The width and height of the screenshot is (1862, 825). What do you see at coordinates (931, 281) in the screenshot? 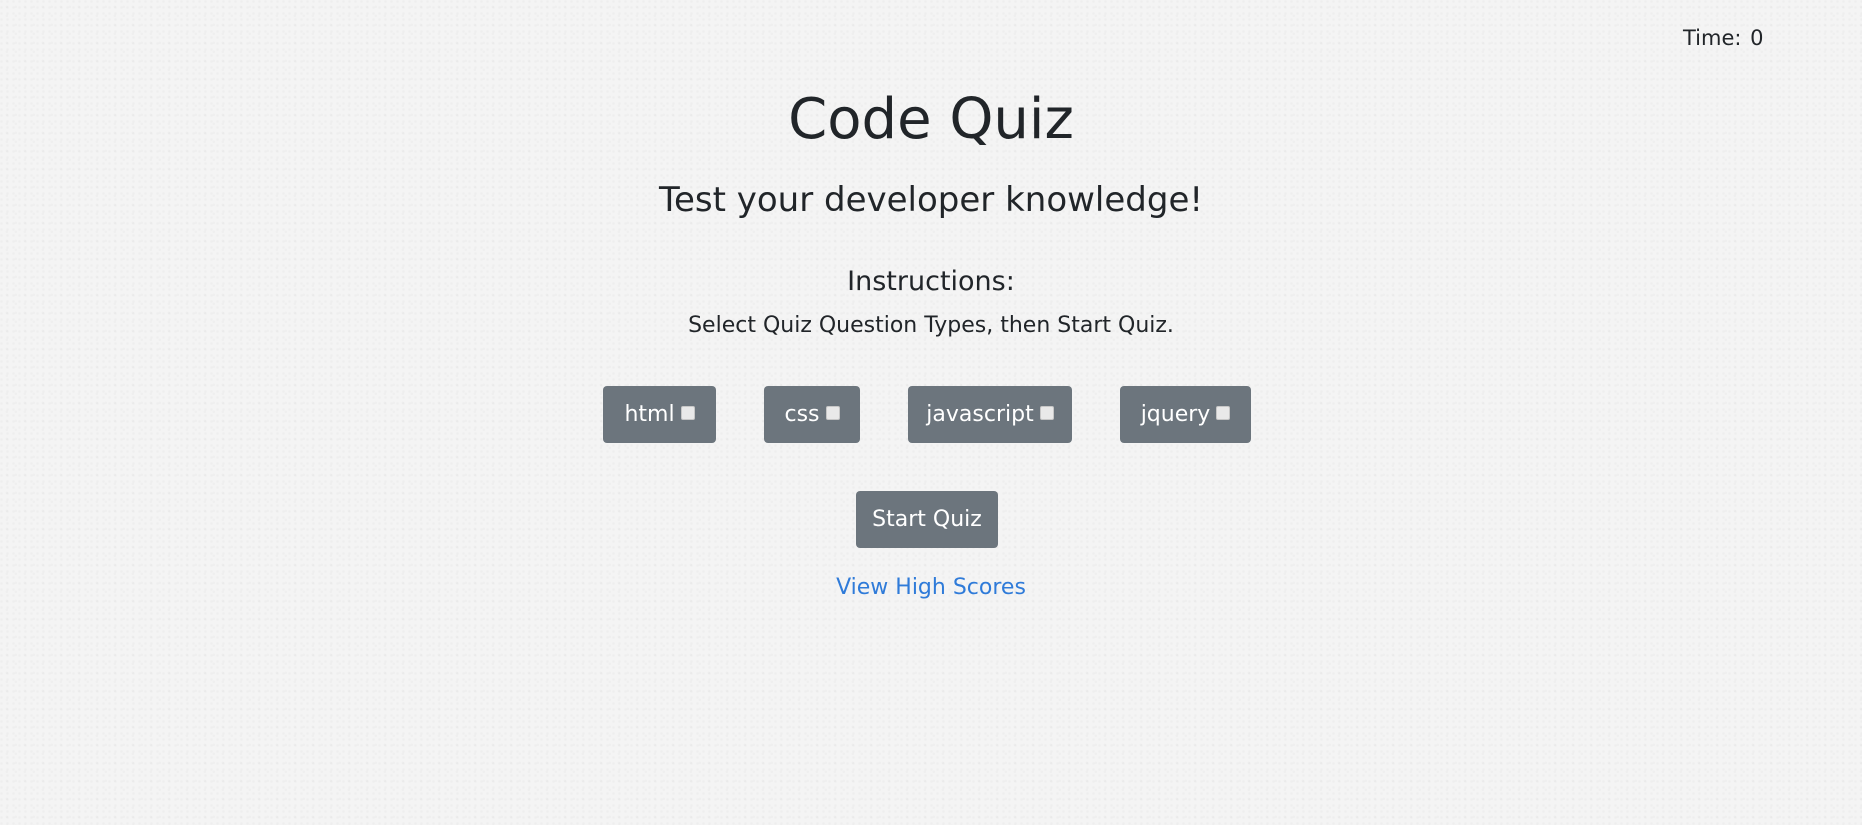
I see `instructions-heading: Instructions:` at bounding box center [931, 281].